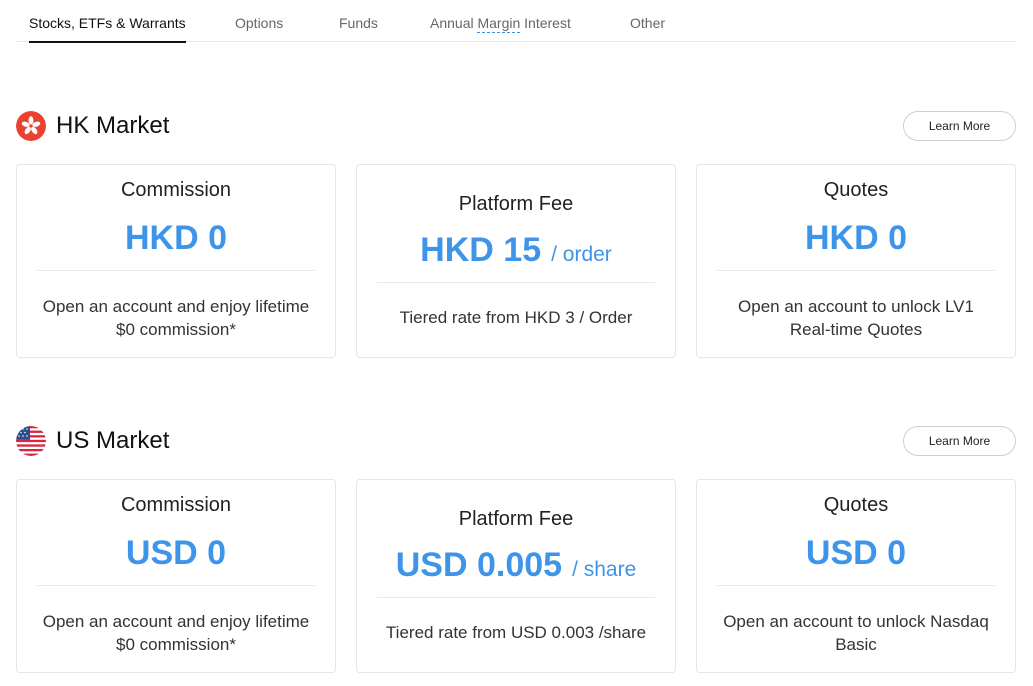 The image size is (1033, 686). What do you see at coordinates (113, 125) in the screenshot?
I see `hk-market-title: HK Market` at bounding box center [113, 125].